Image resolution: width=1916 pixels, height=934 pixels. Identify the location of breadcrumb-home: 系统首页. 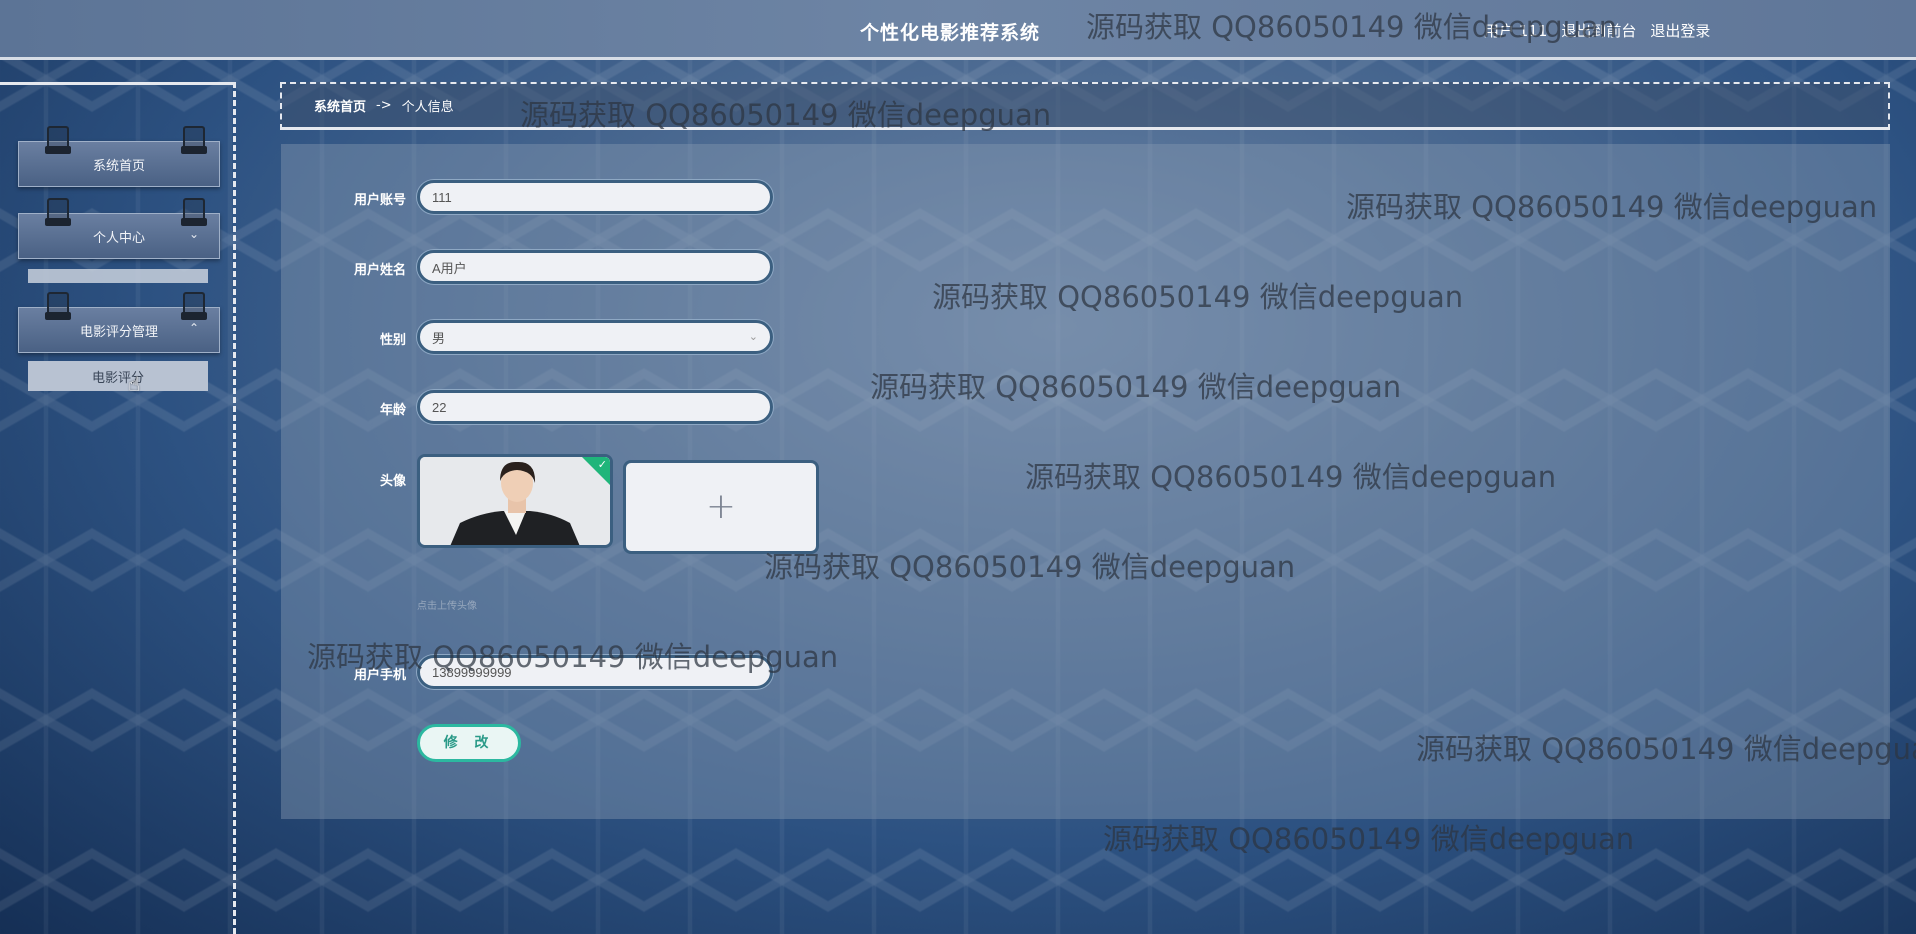
(340, 105).